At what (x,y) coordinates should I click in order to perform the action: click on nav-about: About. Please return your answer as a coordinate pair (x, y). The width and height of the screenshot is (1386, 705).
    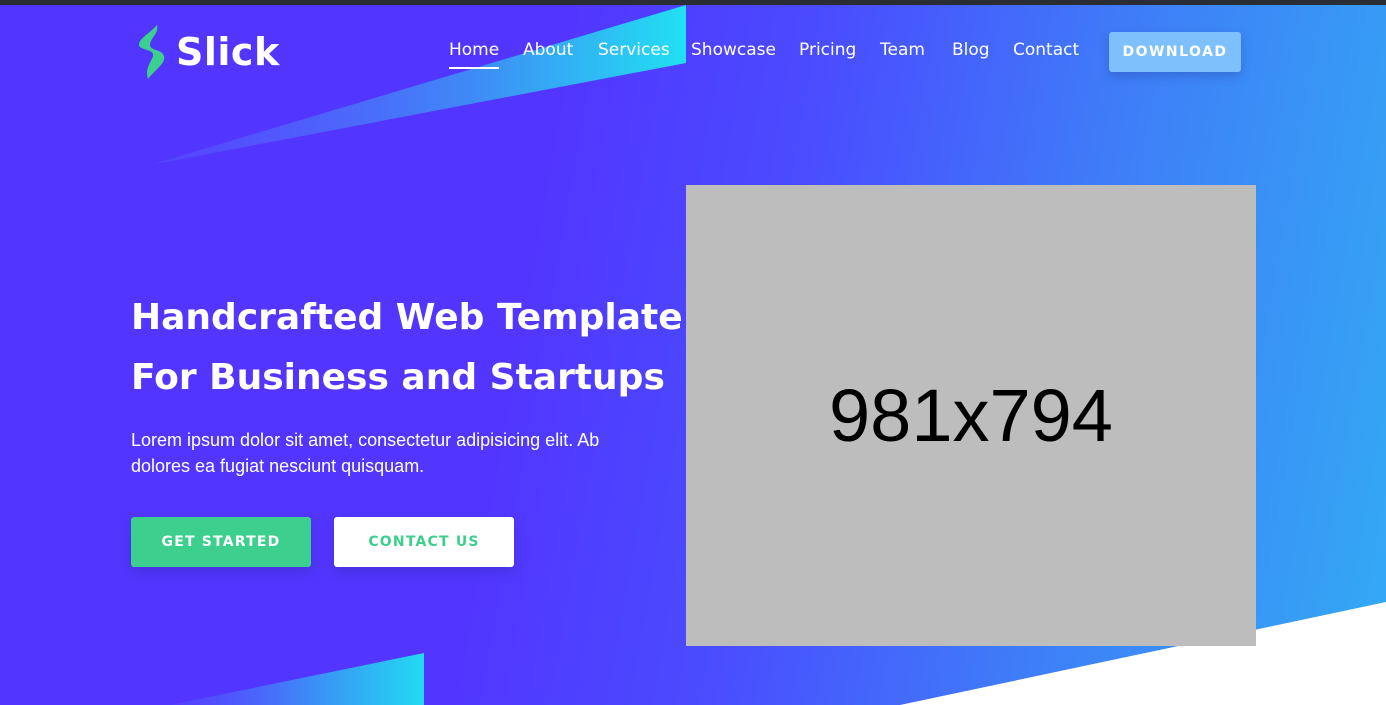
    Looking at the image, I should click on (548, 50).